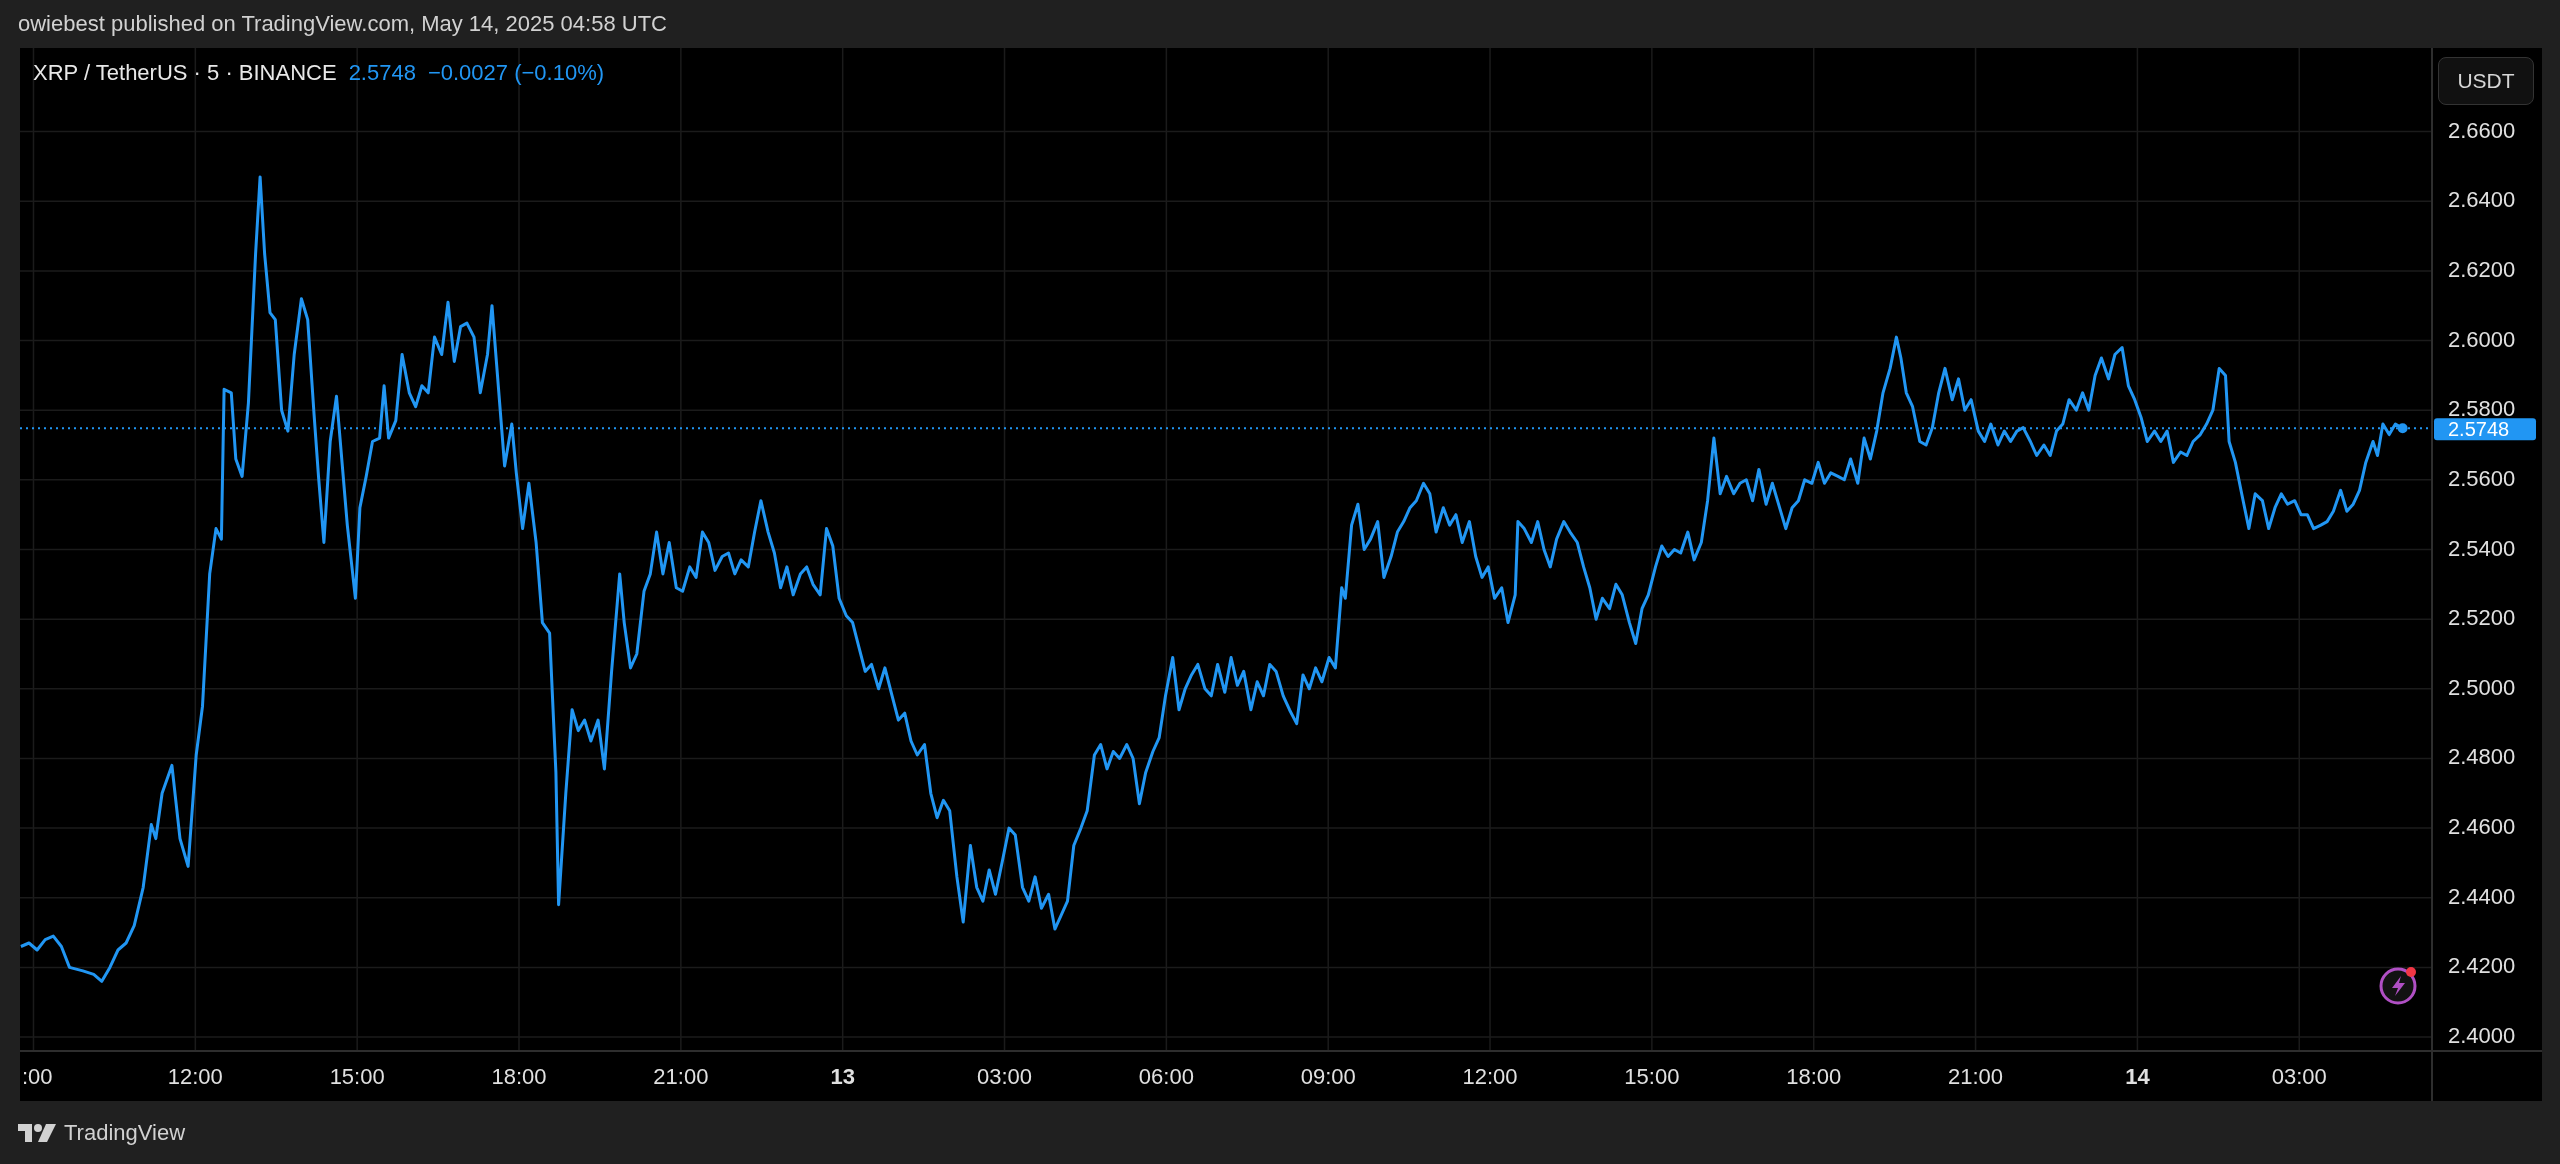 The height and width of the screenshot is (1164, 2560). Describe the element at coordinates (2482, 1036) in the screenshot. I see `price-axis-label: 2.4000` at that location.